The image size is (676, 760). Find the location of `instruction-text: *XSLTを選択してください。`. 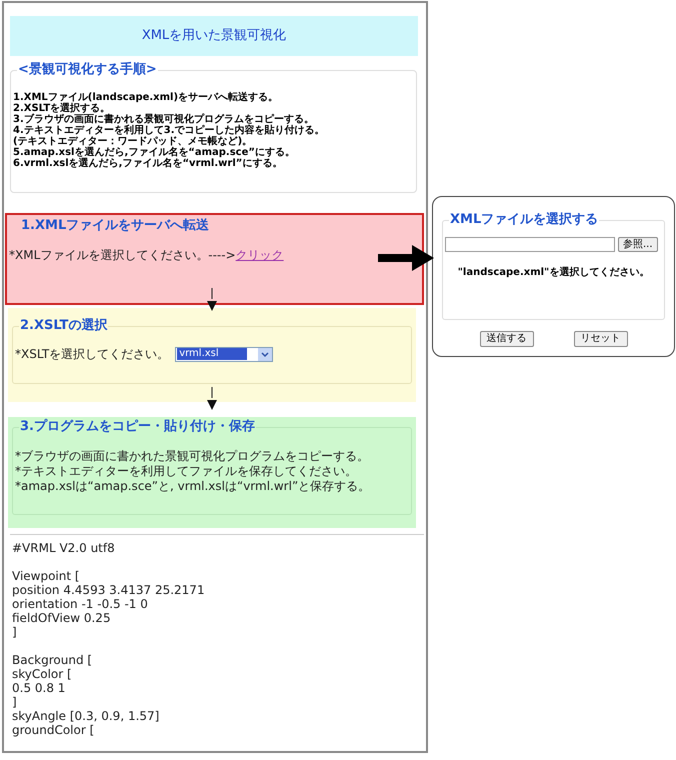

instruction-text: *XSLTを選択してください。 is located at coordinates (92, 354).